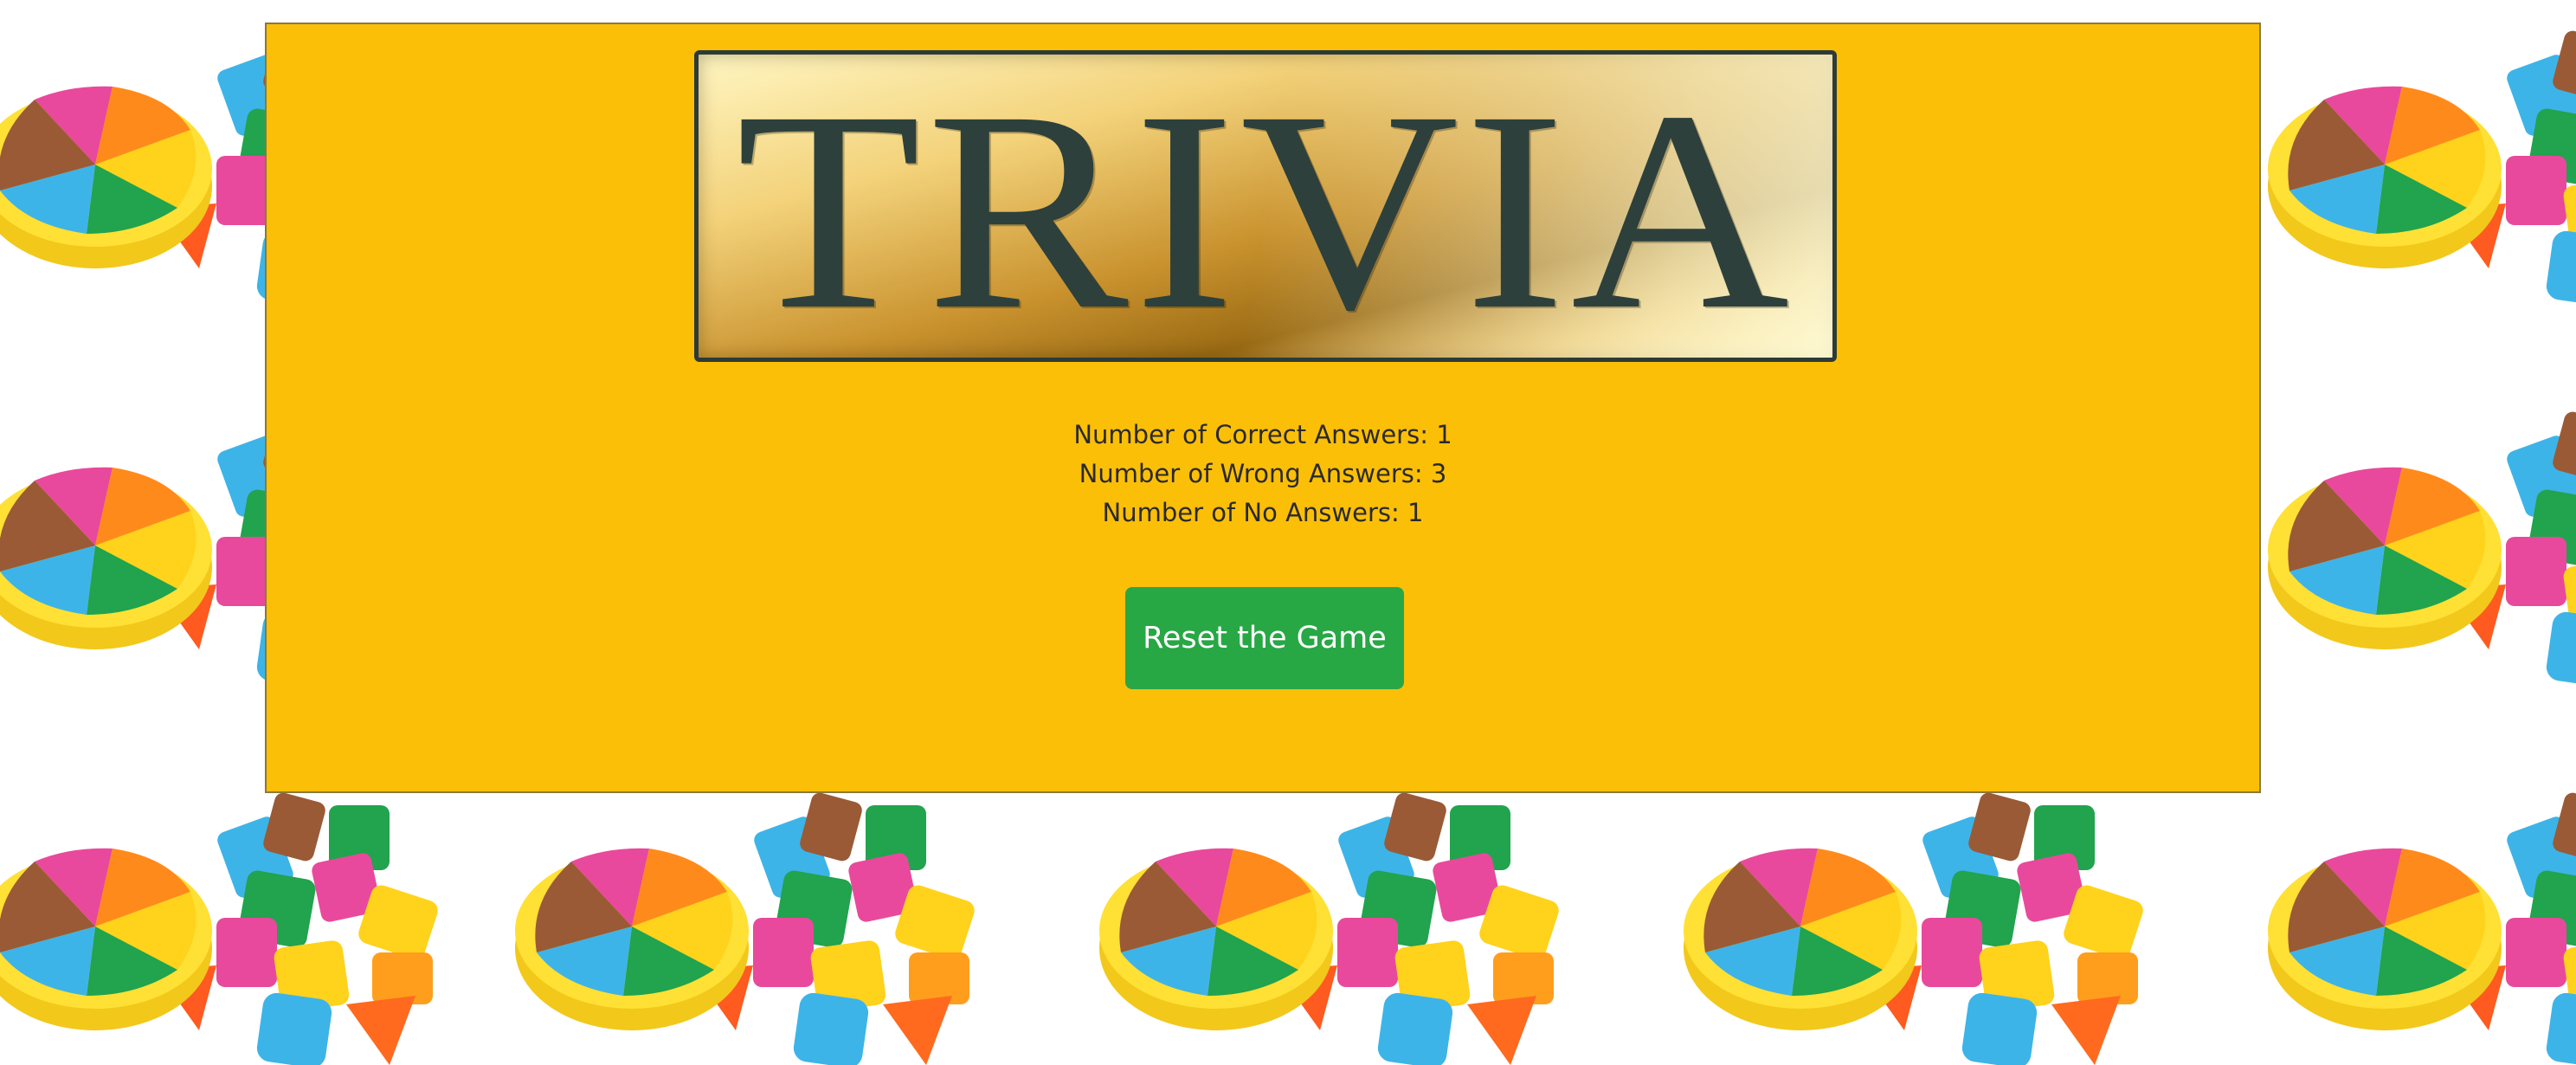  I want to click on wrong-answers-count: Number of Wrong Answers: 3, so click(1263, 473).